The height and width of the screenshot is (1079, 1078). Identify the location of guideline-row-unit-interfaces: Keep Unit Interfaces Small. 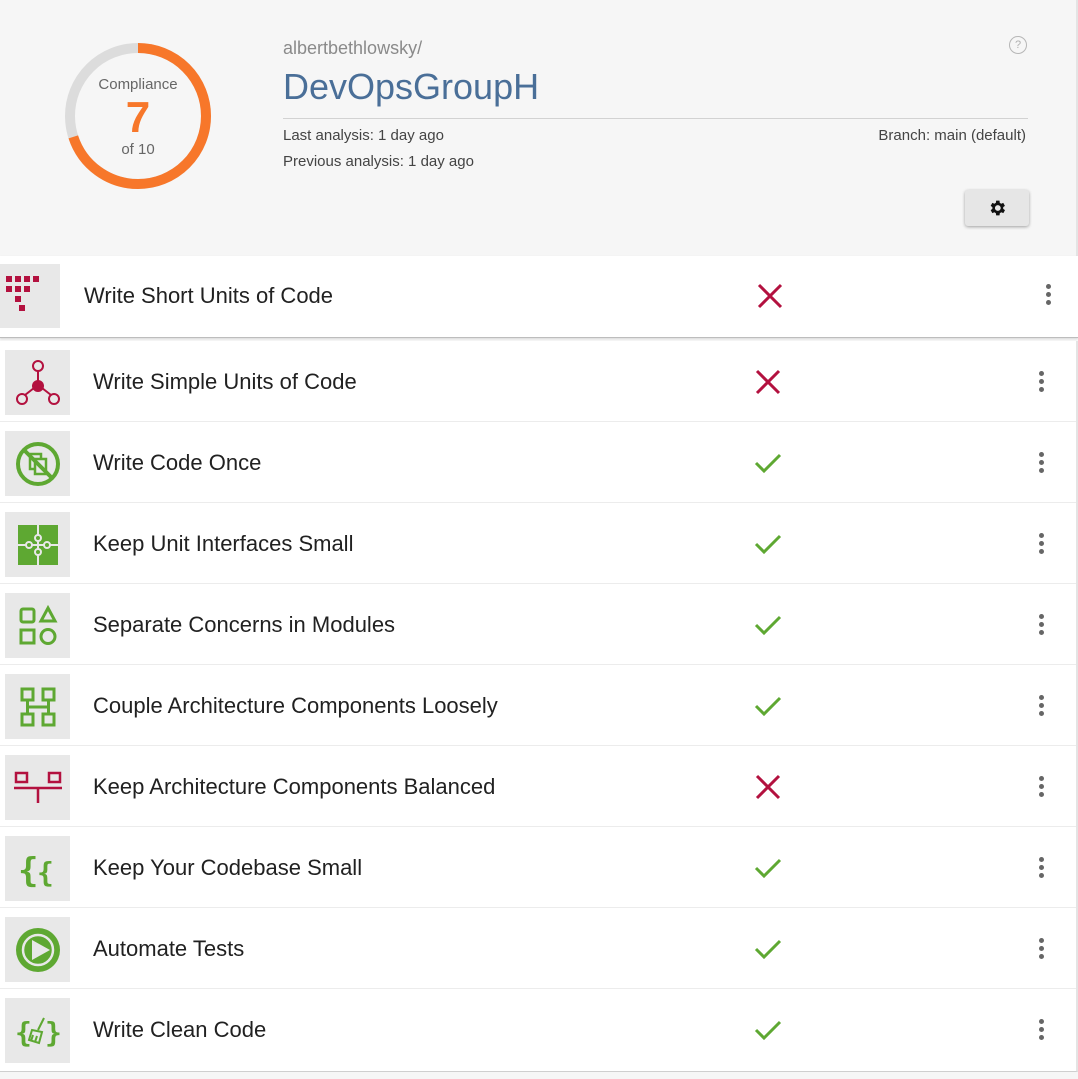
(538, 543).